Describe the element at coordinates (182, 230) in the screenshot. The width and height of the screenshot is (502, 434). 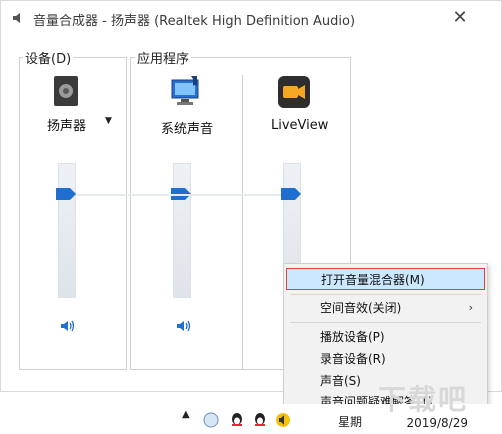
I see `volume-slider-track-system-sounds` at that location.